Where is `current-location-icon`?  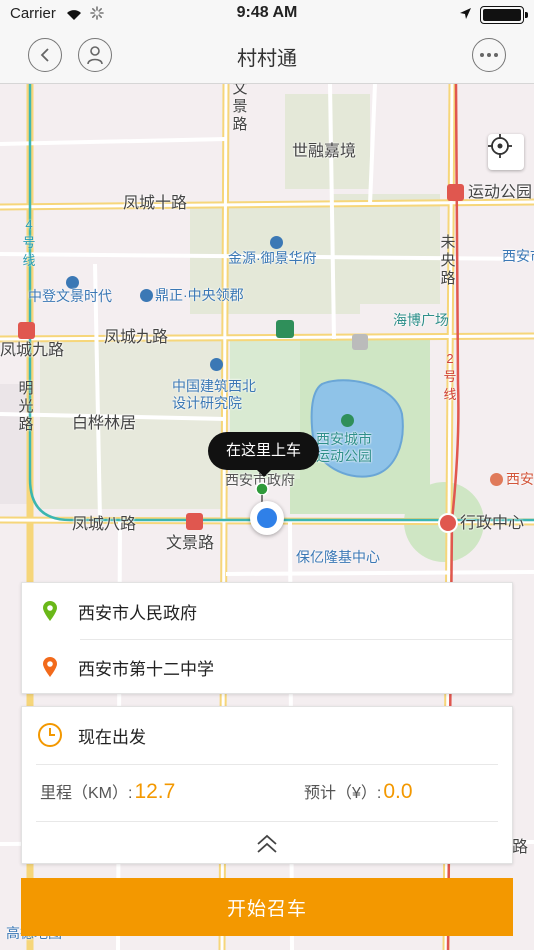
current-location-icon is located at coordinates (267, 518).